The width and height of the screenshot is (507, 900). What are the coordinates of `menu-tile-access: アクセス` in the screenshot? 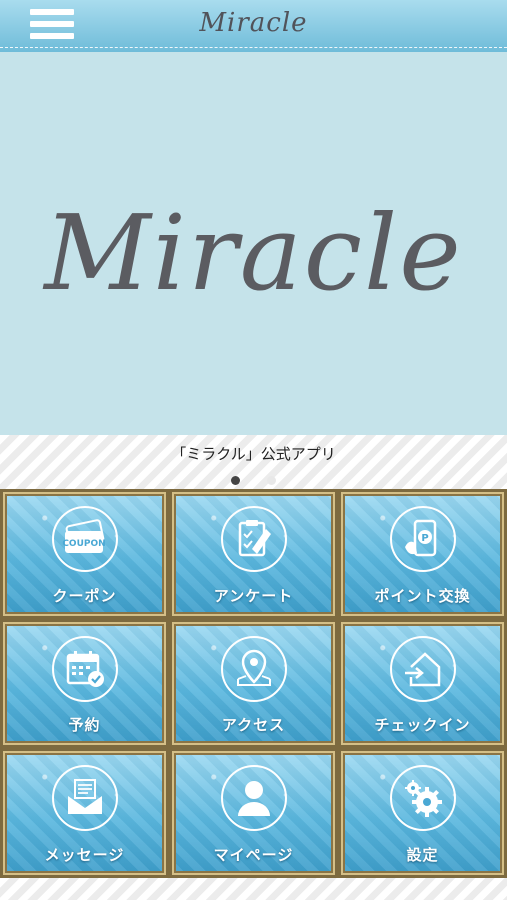 It's located at (253, 683).